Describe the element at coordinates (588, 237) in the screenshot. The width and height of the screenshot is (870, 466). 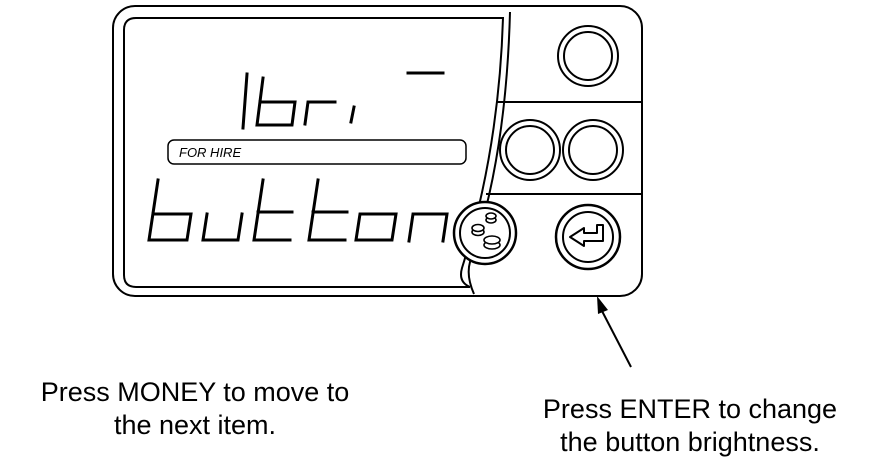
I see `enter-button` at that location.